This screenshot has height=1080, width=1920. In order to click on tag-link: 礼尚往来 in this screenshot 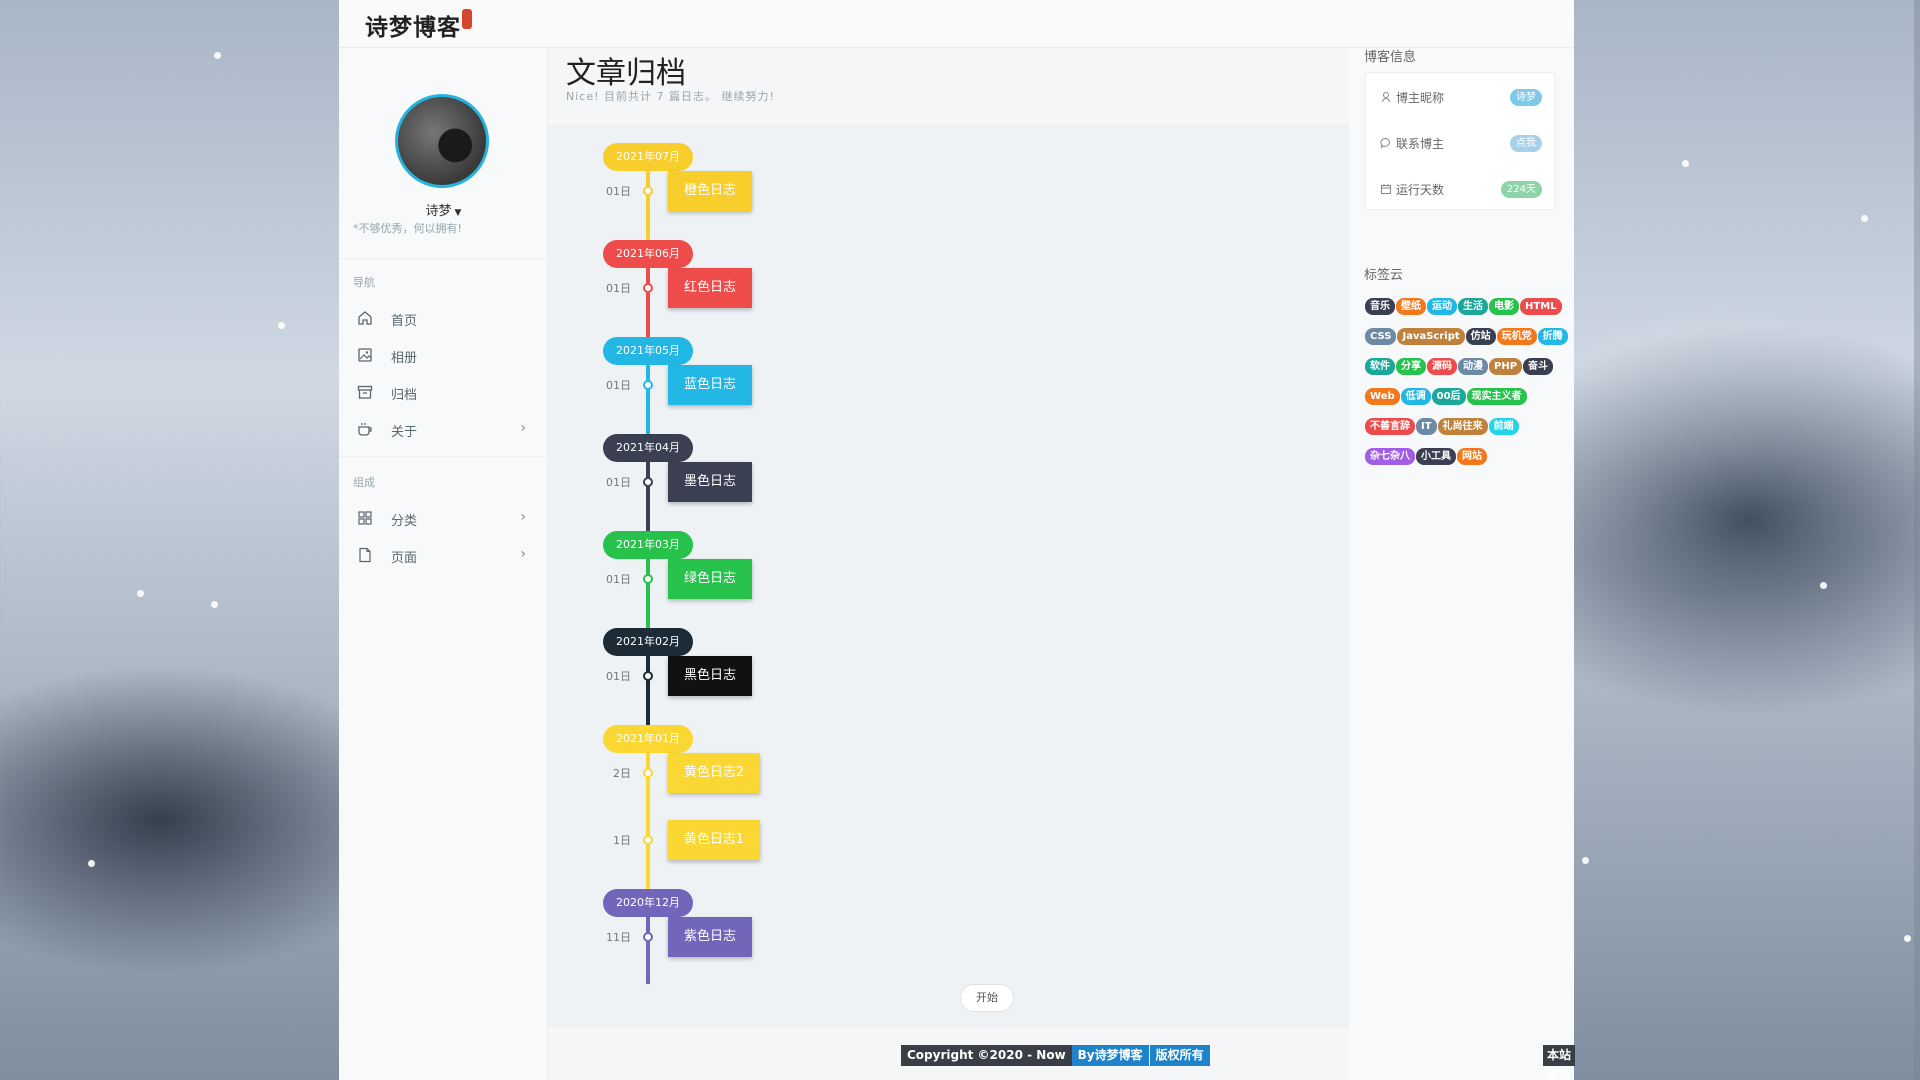, I will do `click(1462, 426)`.